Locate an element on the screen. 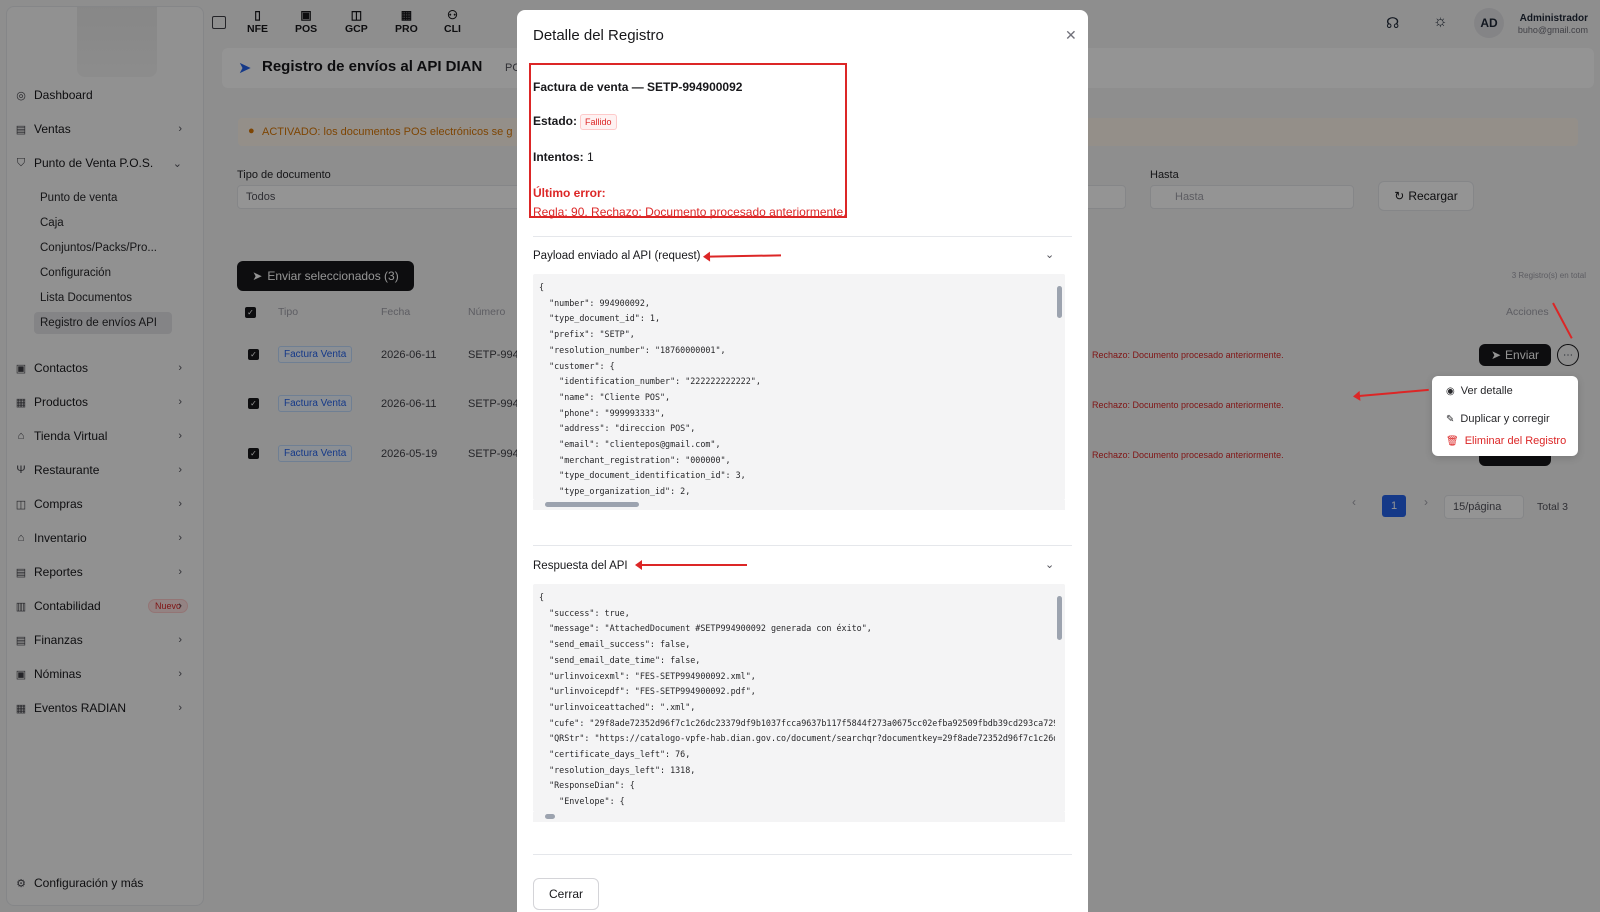 The width and height of the screenshot is (1600, 912). duplicate-label: Duplicar y corregir is located at coordinates (1505, 419).